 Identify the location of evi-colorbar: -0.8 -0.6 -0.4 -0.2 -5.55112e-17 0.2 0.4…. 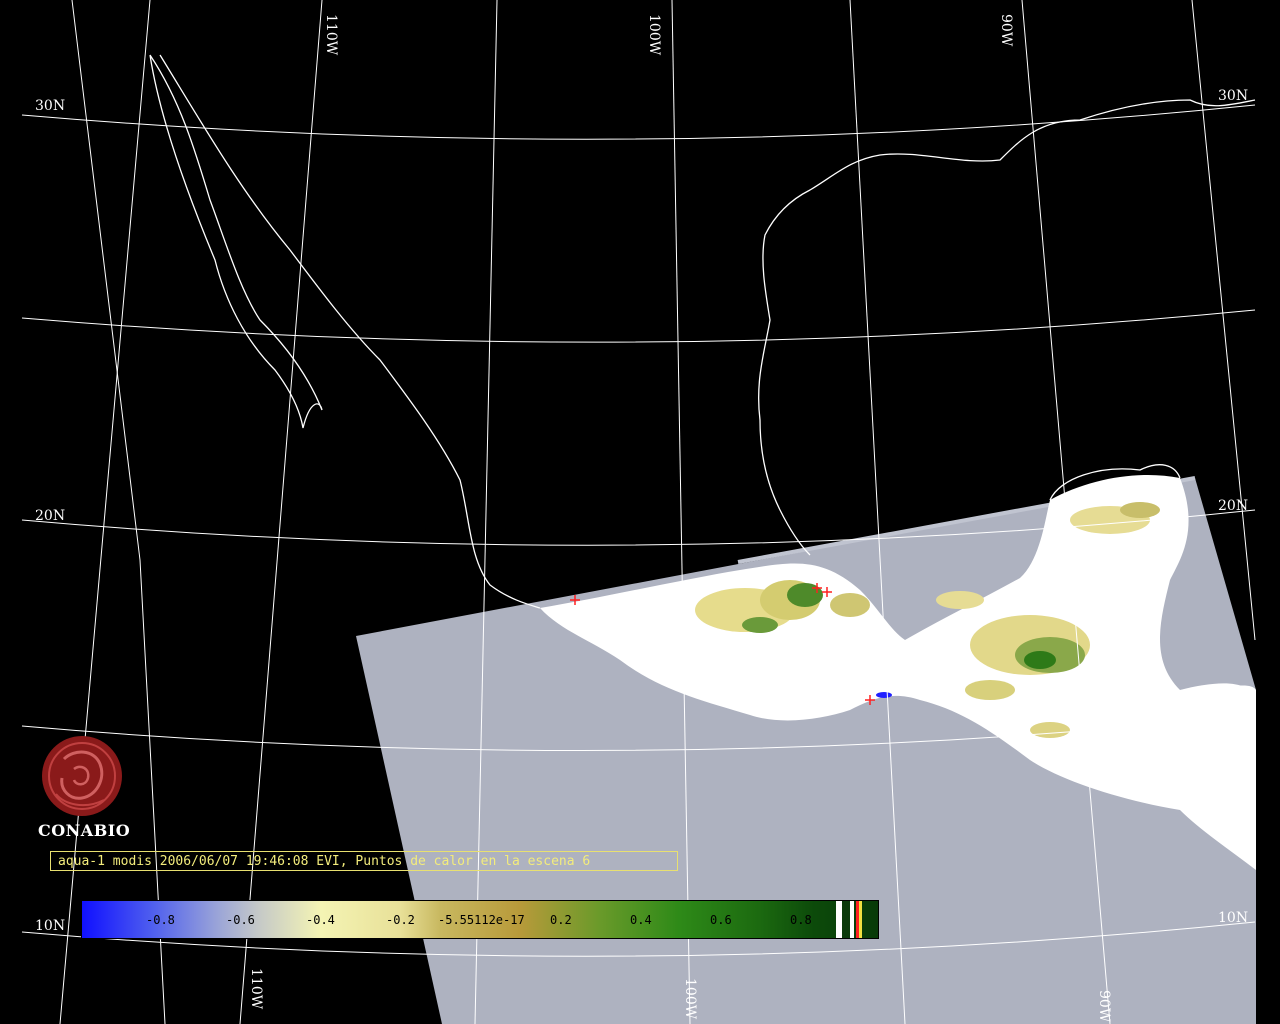
(480, 919).